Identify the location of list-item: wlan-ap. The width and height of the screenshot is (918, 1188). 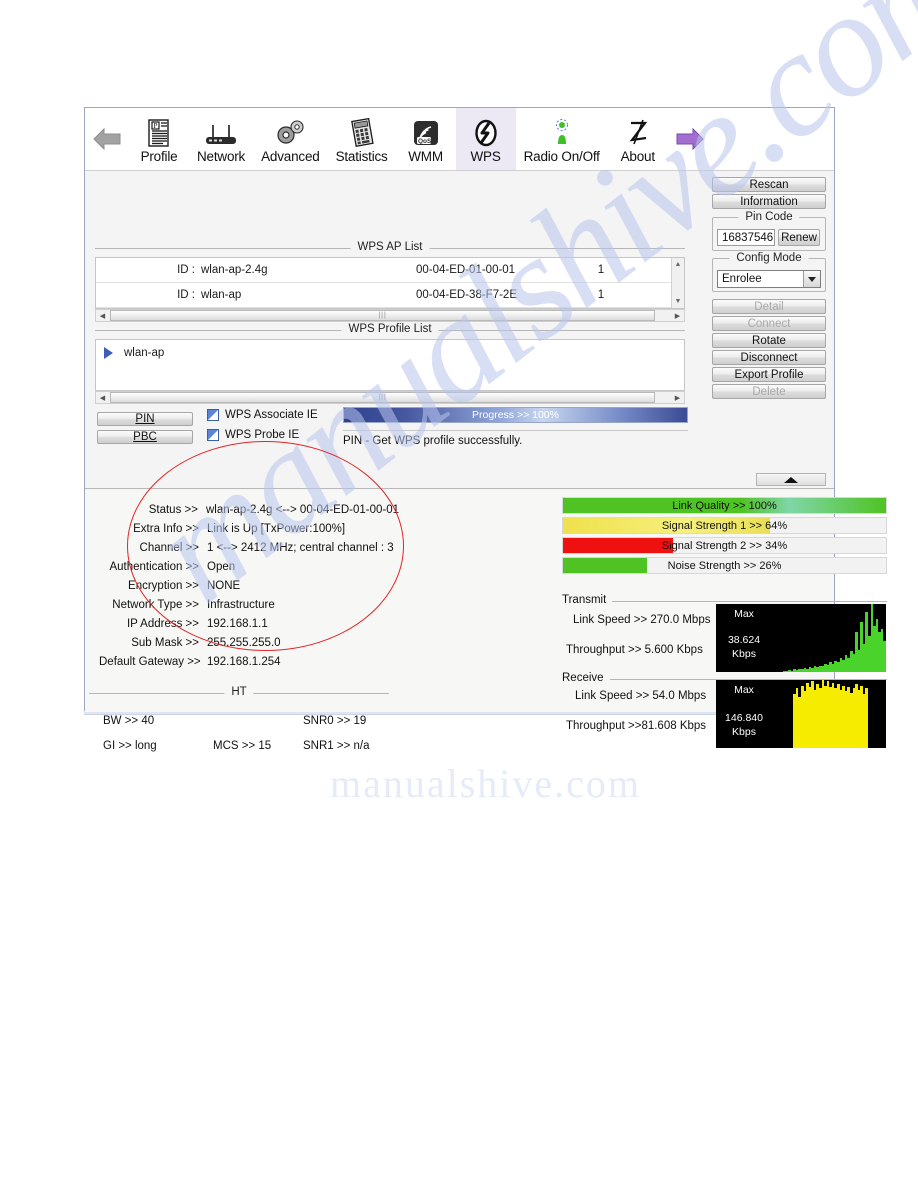
(390, 353).